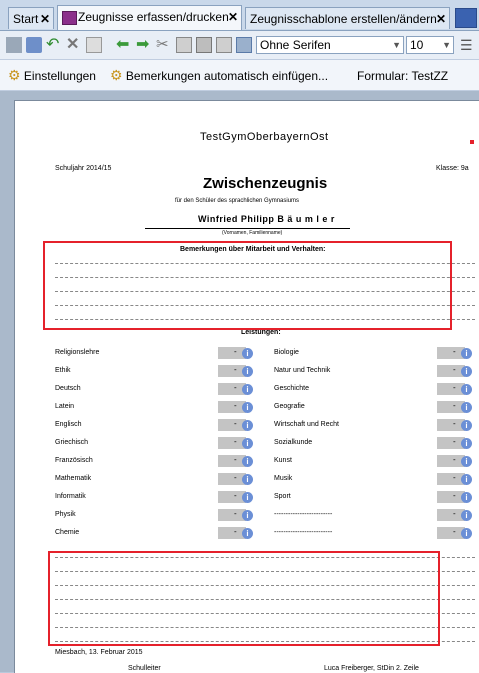 This screenshot has height=673, width=479. Describe the element at coordinates (67, 532) in the screenshot. I see `subject-label: Chemie` at that location.